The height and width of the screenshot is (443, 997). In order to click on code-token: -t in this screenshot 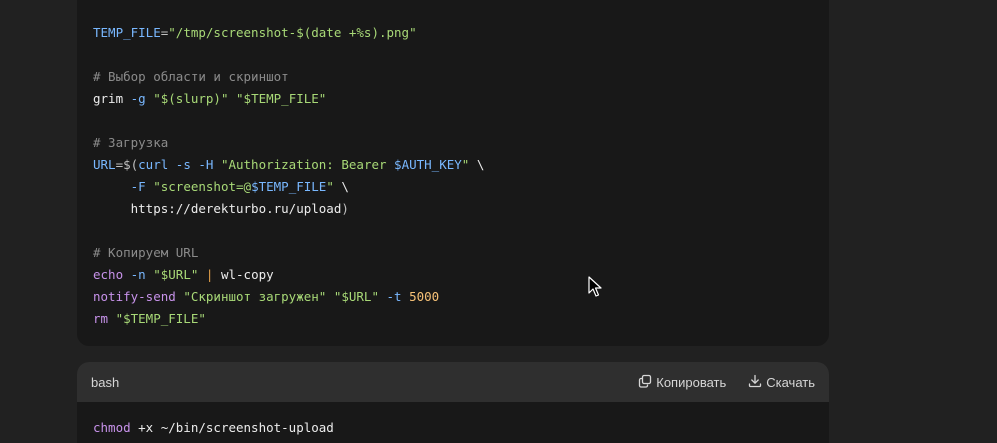, I will do `click(398, 296)`.